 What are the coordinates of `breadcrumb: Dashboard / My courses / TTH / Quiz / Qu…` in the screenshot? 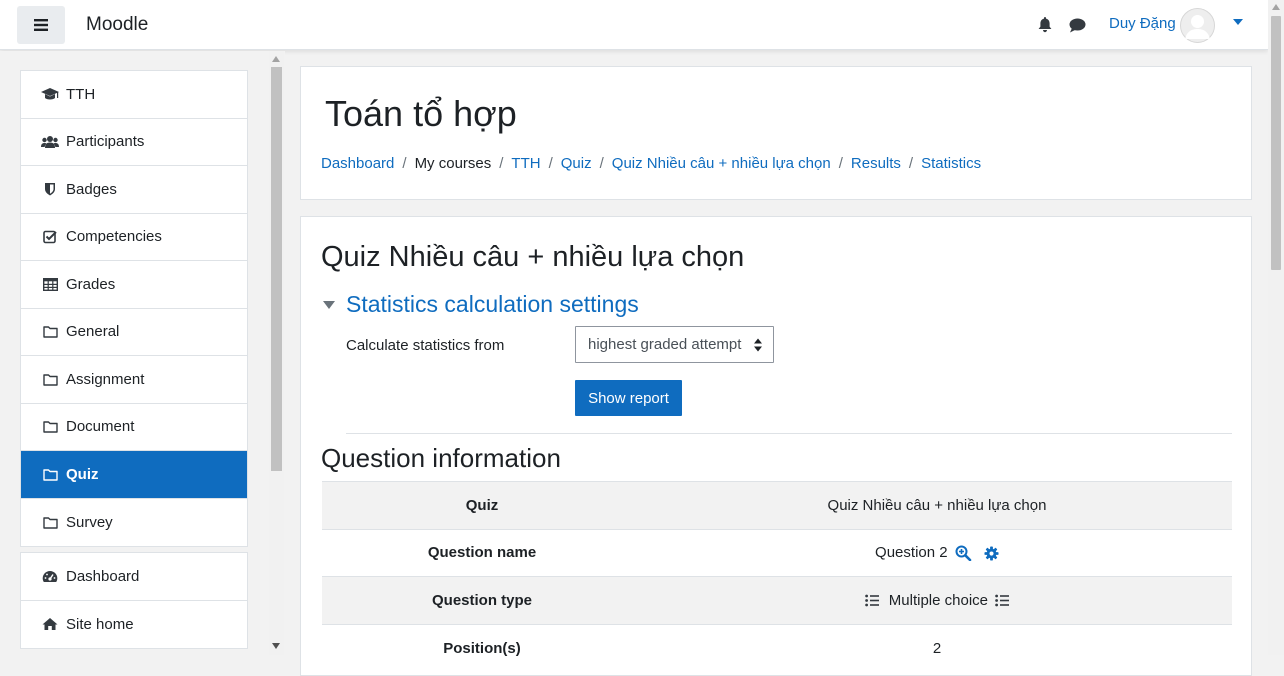 It's located at (651, 163).